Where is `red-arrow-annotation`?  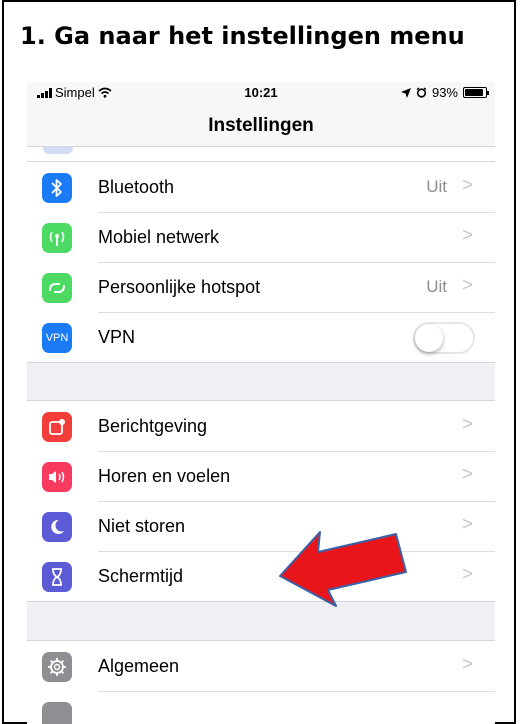
red-arrow-annotation is located at coordinates (343, 569).